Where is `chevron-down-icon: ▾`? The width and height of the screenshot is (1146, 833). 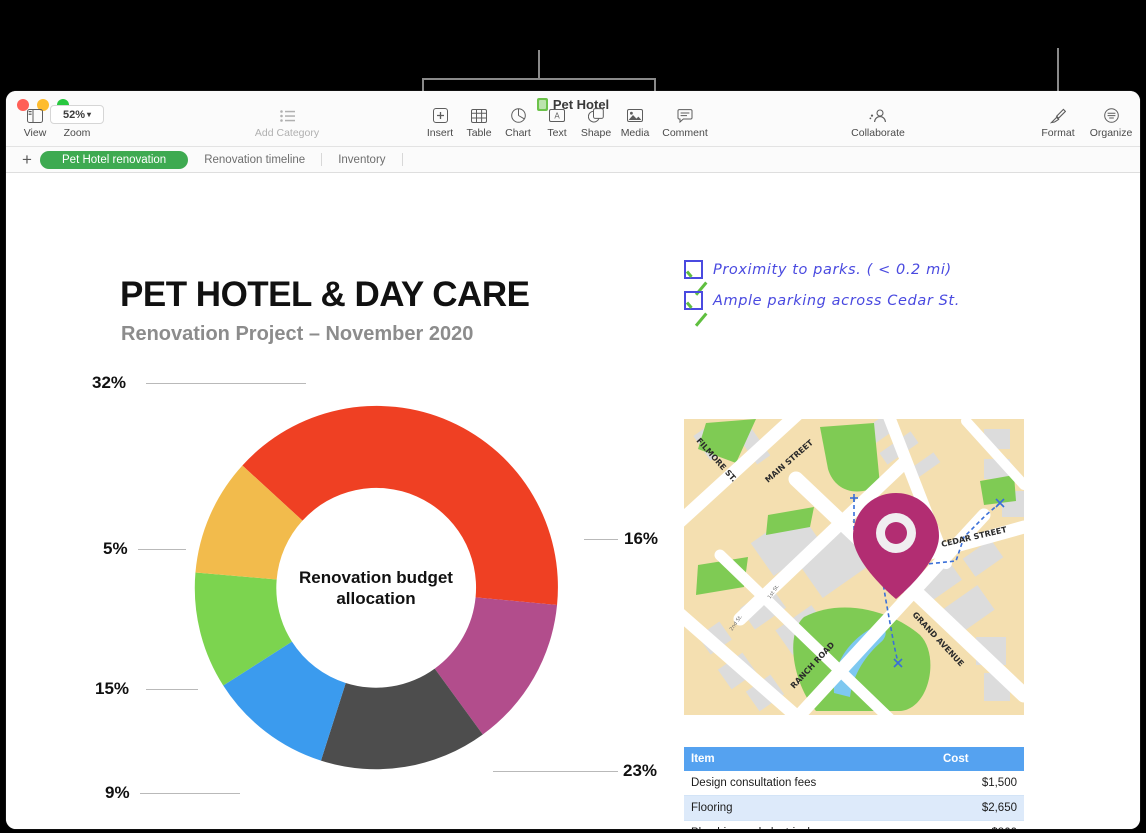 chevron-down-icon: ▾ is located at coordinates (89, 114).